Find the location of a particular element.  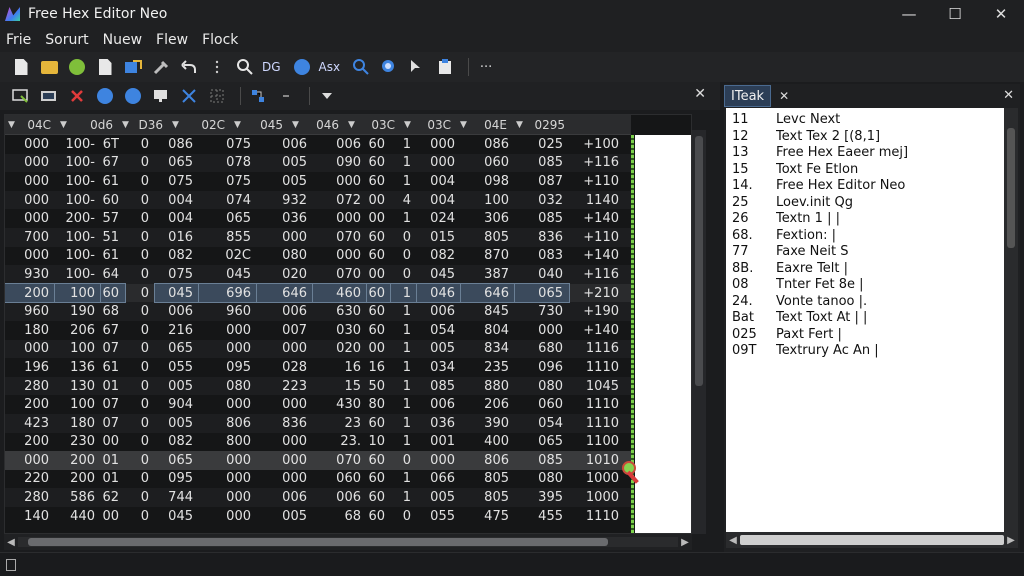

text-line: 25 Loev.init Qg is located at coordinates (865, 203).